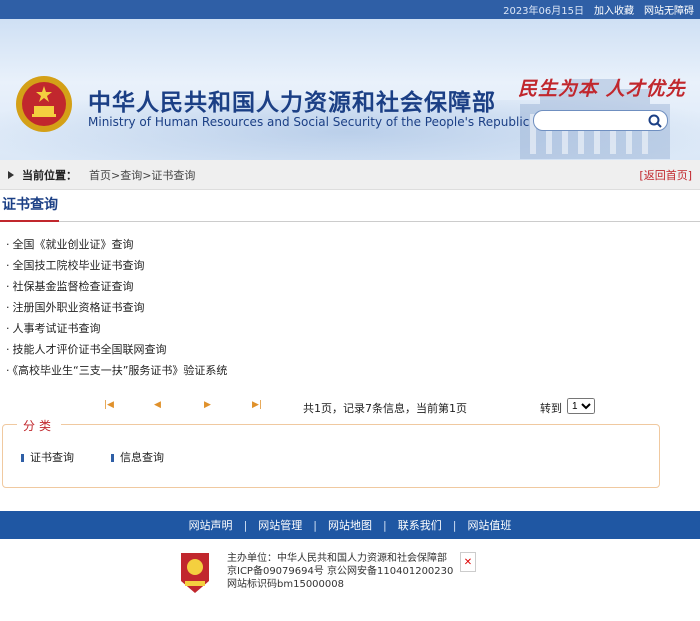 This screenshot has width=700, height=621. I want to click on list-item: 技能人才评价证书全国联网查询, so click(353, 349).